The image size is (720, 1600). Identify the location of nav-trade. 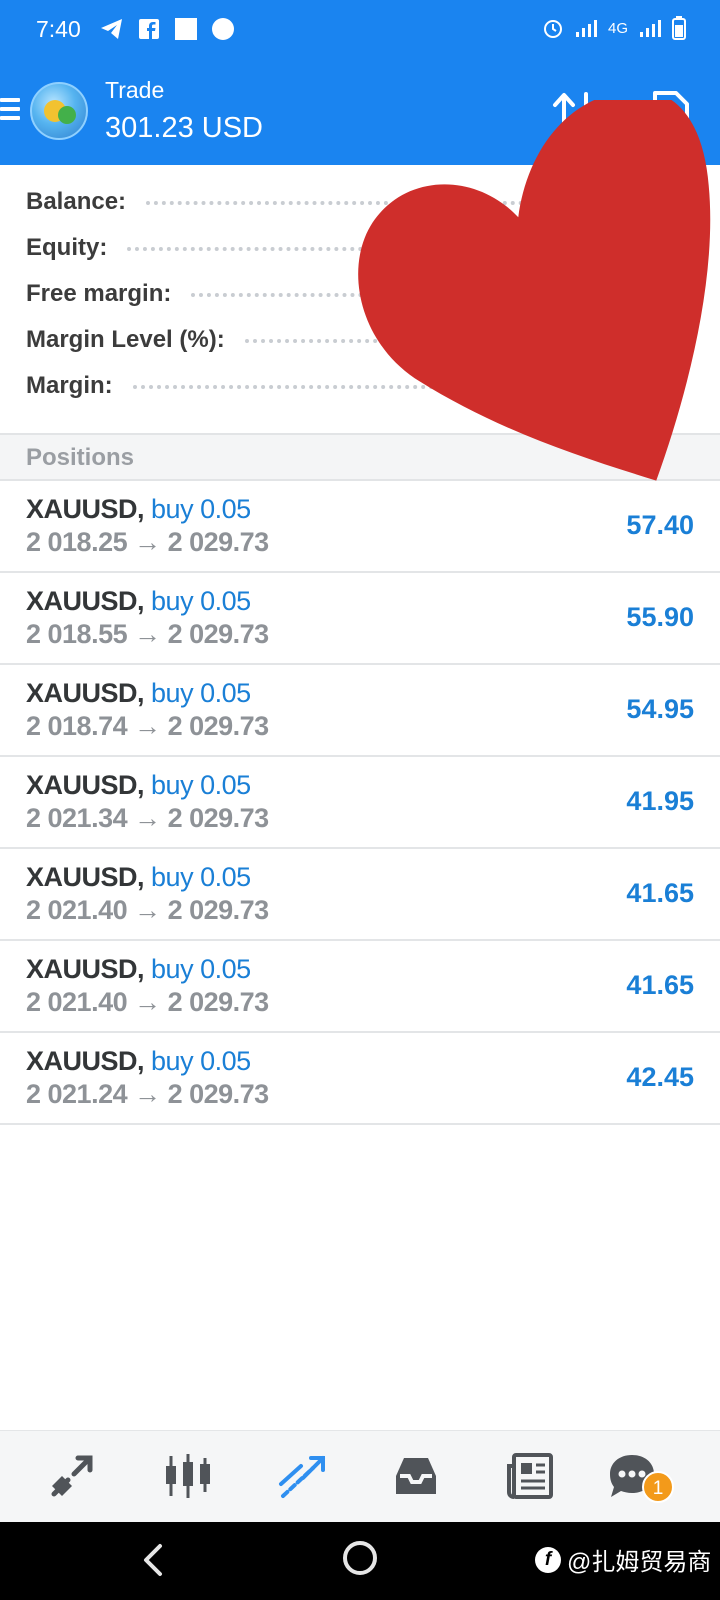
(302, 1476).